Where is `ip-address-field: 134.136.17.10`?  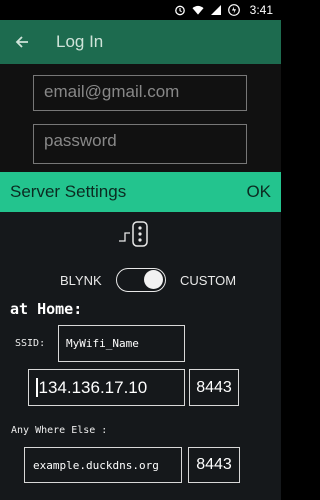 ip-address-field: 134.136.17.10 is located at coordinates (106, 387).